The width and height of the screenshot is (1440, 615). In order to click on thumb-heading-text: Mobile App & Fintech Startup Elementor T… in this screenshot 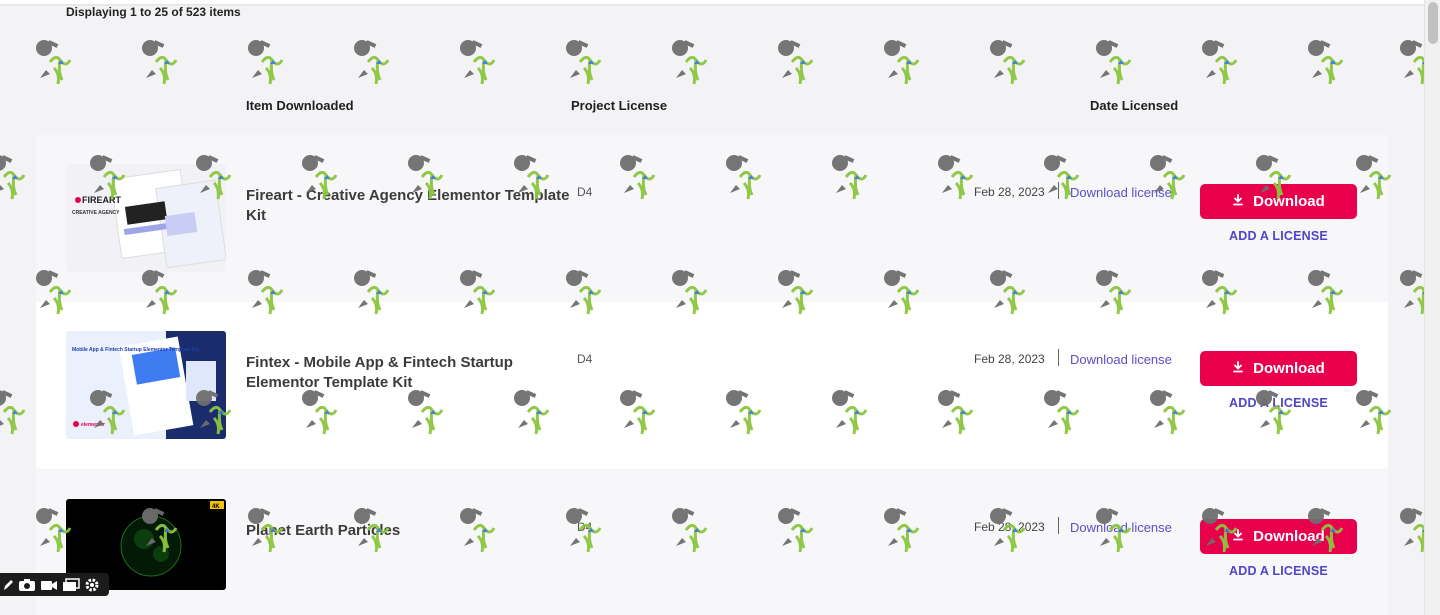, I will do `click(135, 350)`.